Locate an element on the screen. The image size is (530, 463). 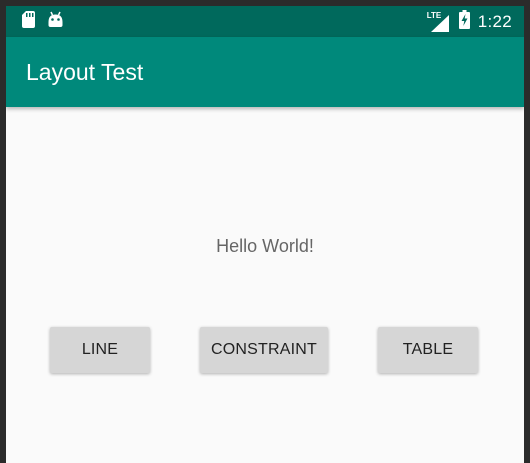
table-button: TABLE is located at coordinates (428, 350).